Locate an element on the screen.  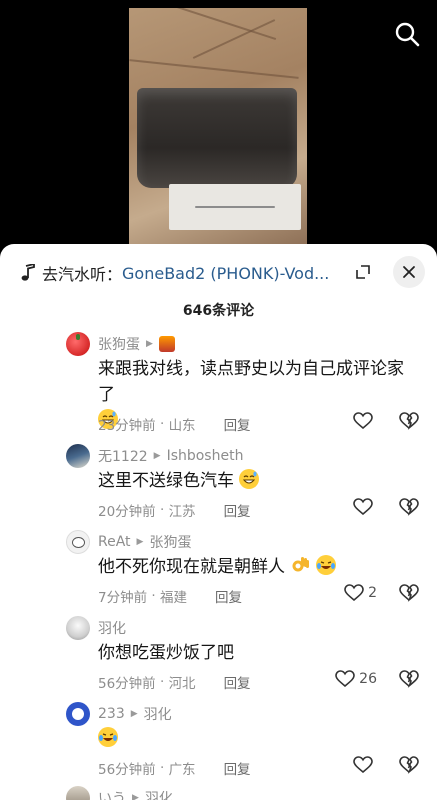
comment-username: ReAt is located at coordinates (114, 542).